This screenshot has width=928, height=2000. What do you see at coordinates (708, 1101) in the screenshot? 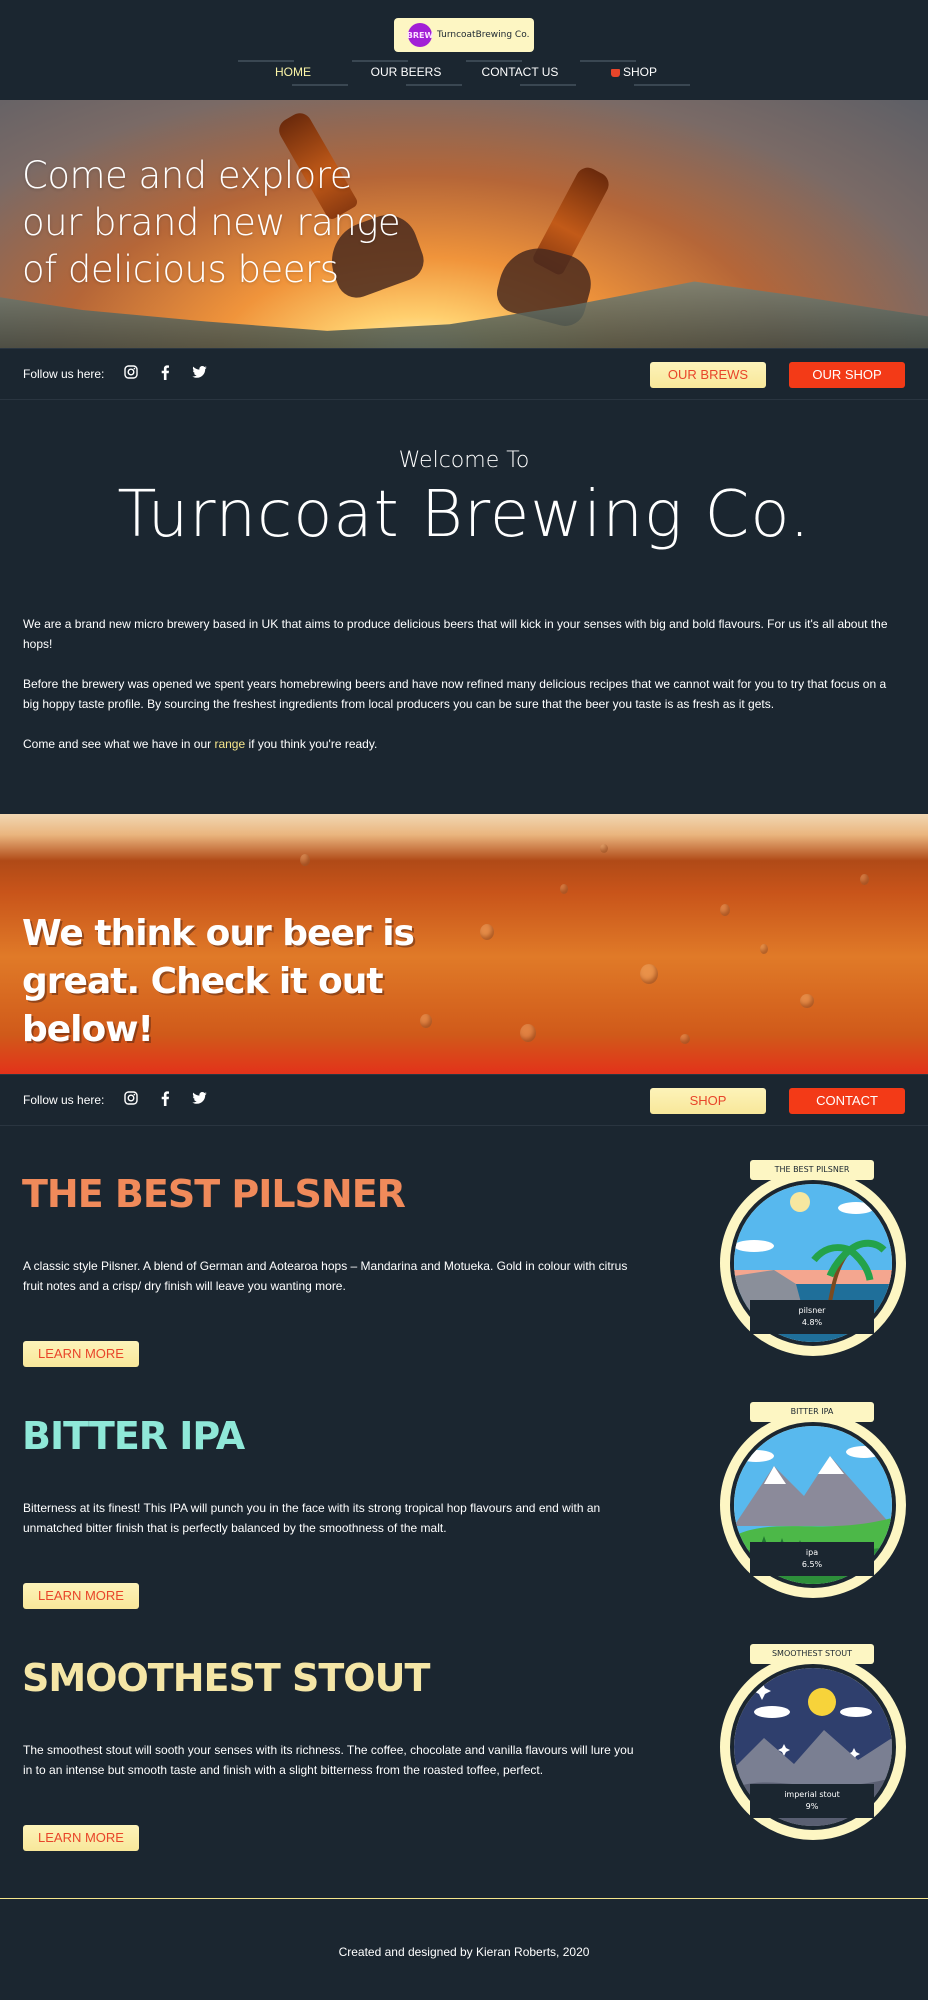
I see `shop-button: SHOP` at bounding box center [708, 1101].